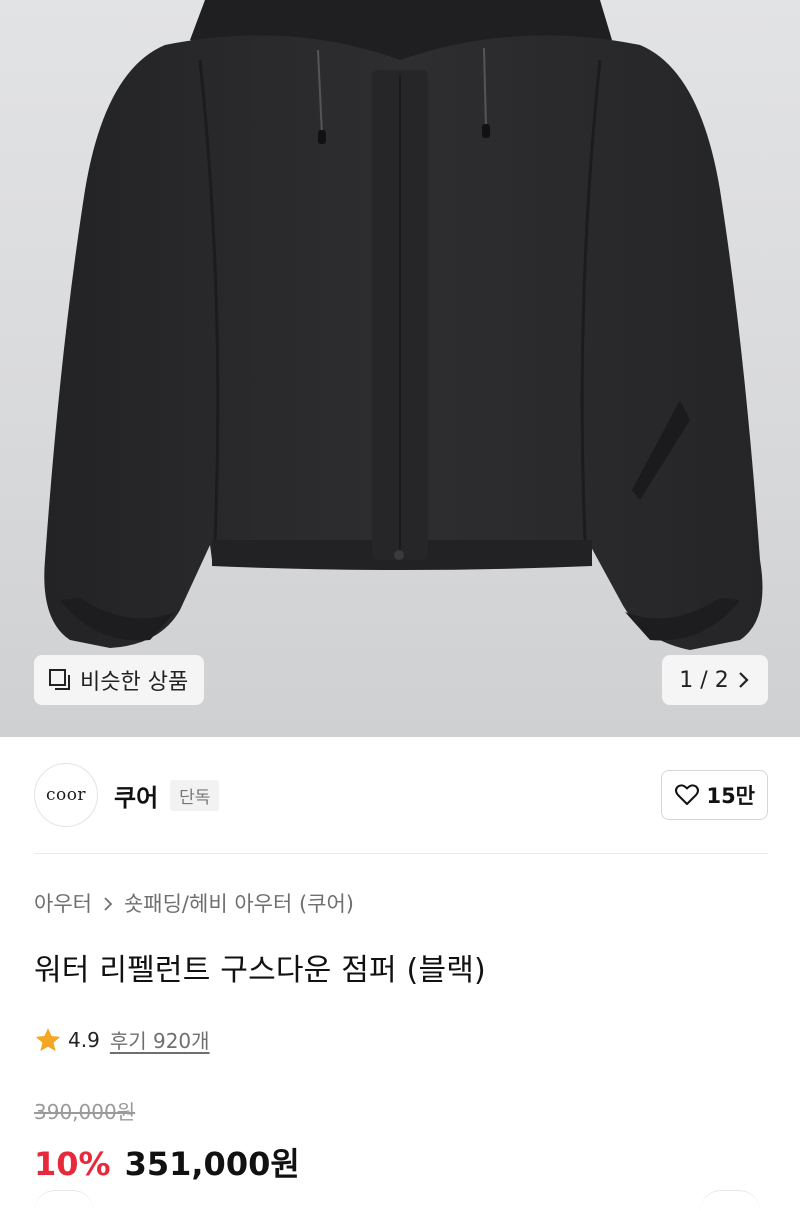  Describe the element at coordinates (730, 796) in the screenshot. I see `like-count: 15만` at that location.